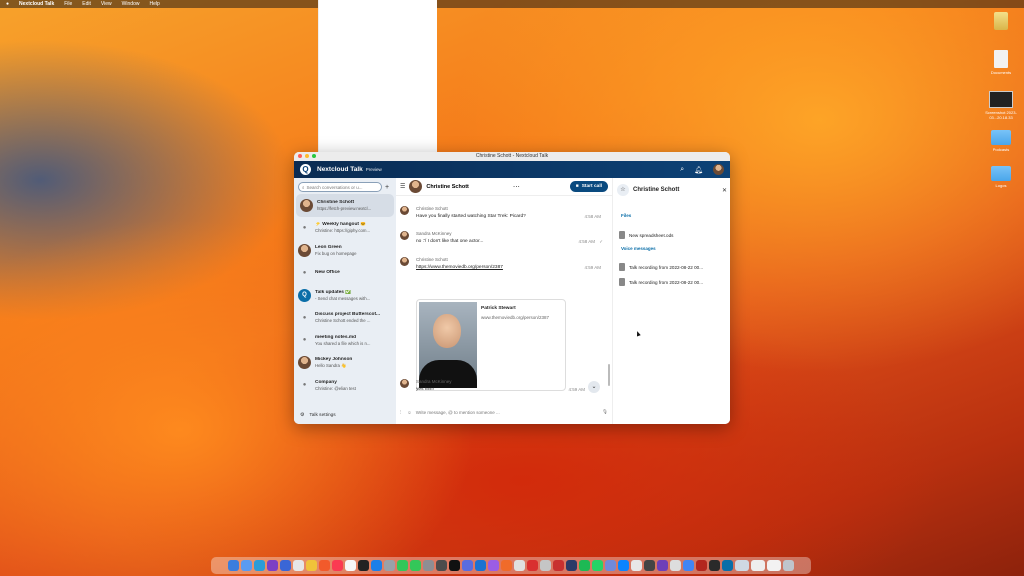 The height and width of the screenshot is (576, 1024). Describe the element at coordinates (605, 412) in the screenshot. I see `microphone-icon: 🎙︎` at that location.